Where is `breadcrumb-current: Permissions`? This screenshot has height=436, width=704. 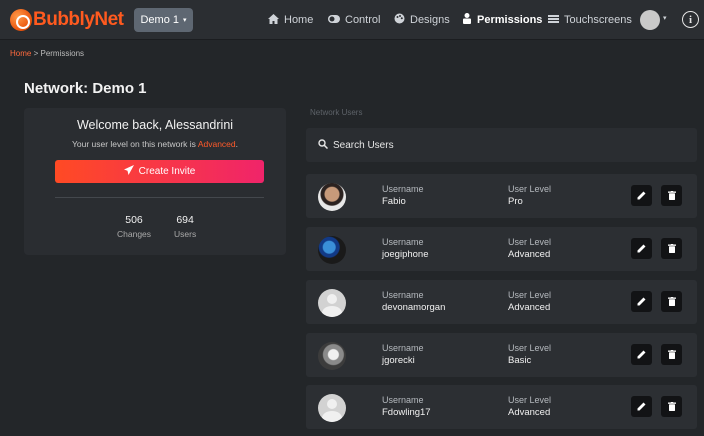 breadcrumb-current: Permissions is located at coordinates (62, 53).